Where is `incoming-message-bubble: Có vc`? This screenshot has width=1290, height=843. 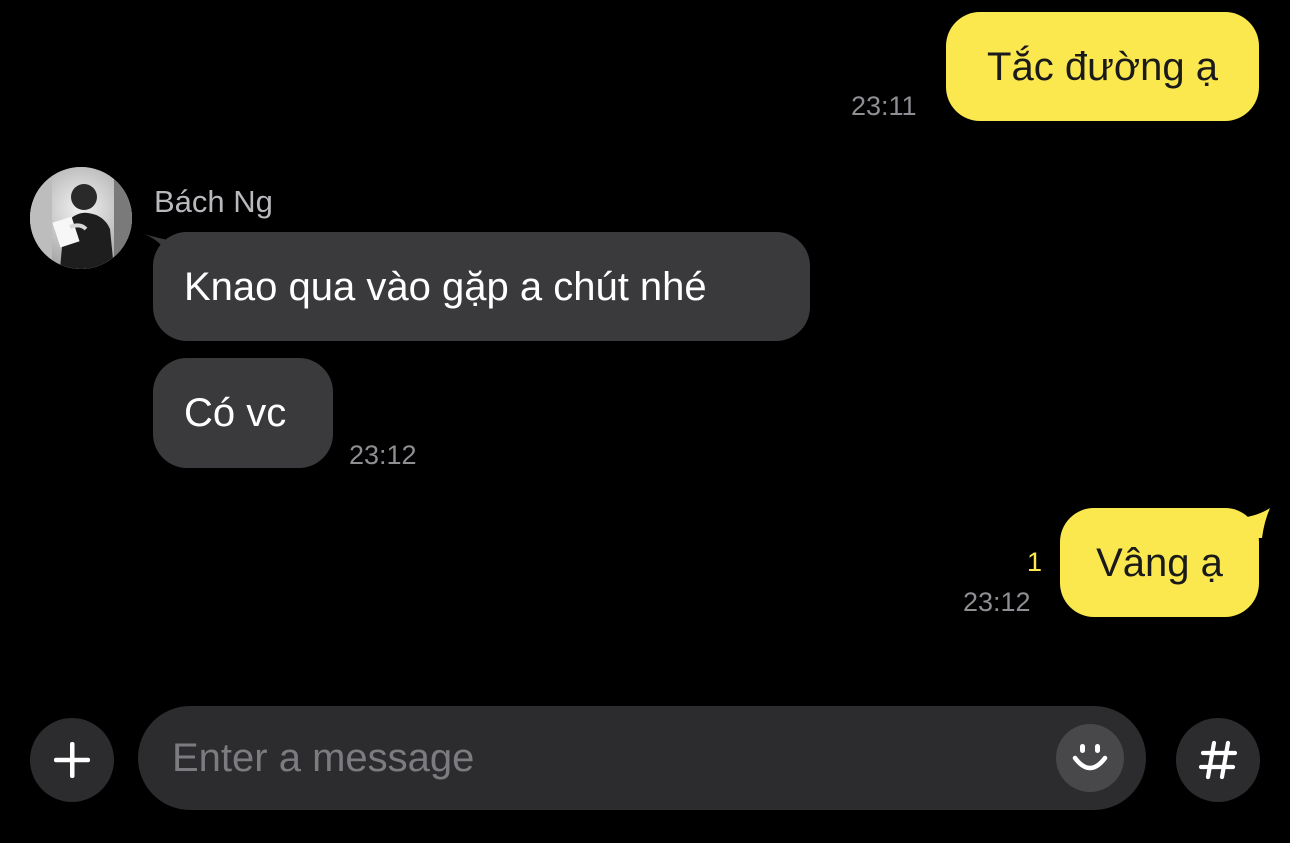 incoming-message-bubble: Có vc is located at coordinates (243, 413).